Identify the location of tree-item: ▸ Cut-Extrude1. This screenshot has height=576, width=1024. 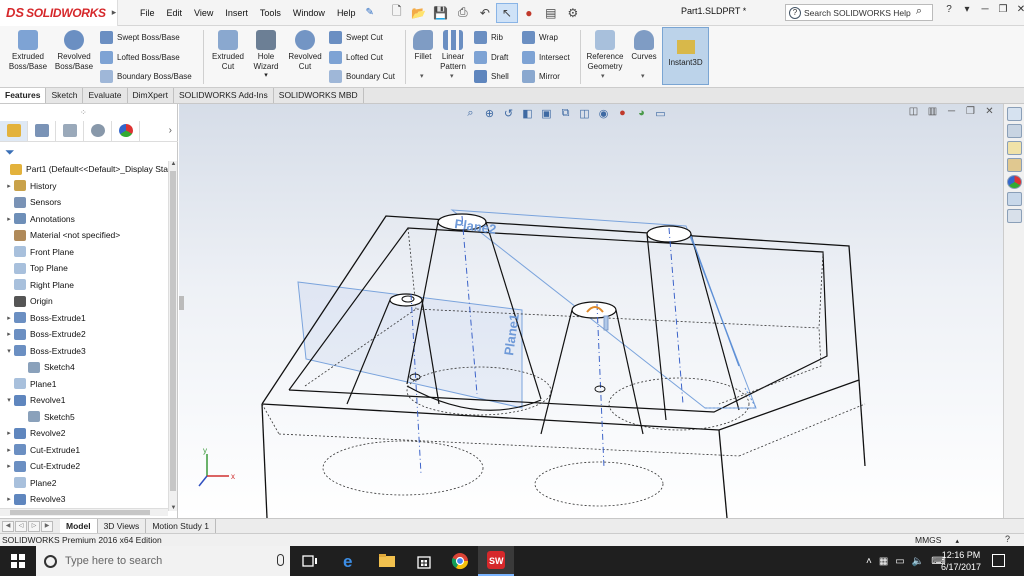
(84, 450).